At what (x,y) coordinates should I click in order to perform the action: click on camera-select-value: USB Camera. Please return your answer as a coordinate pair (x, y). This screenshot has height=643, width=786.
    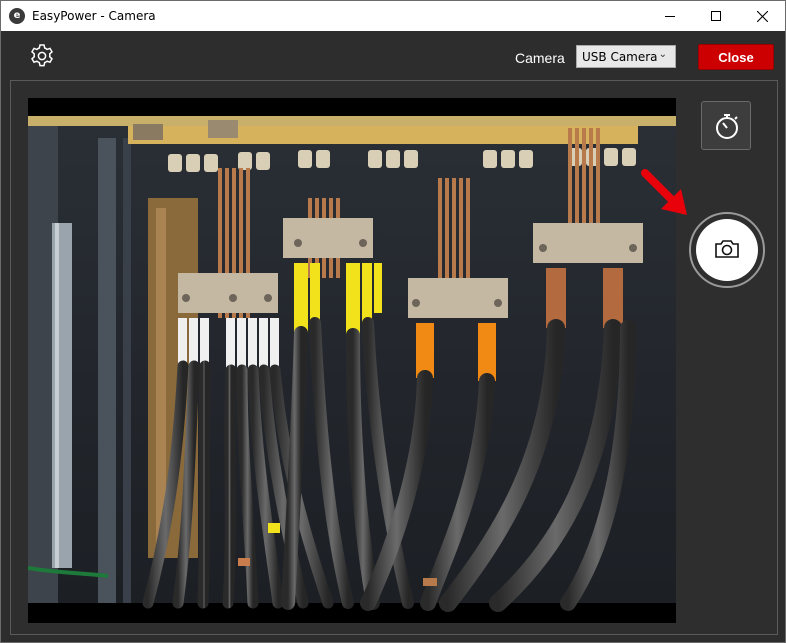
    Looking at the image, I should click on (620, 57).